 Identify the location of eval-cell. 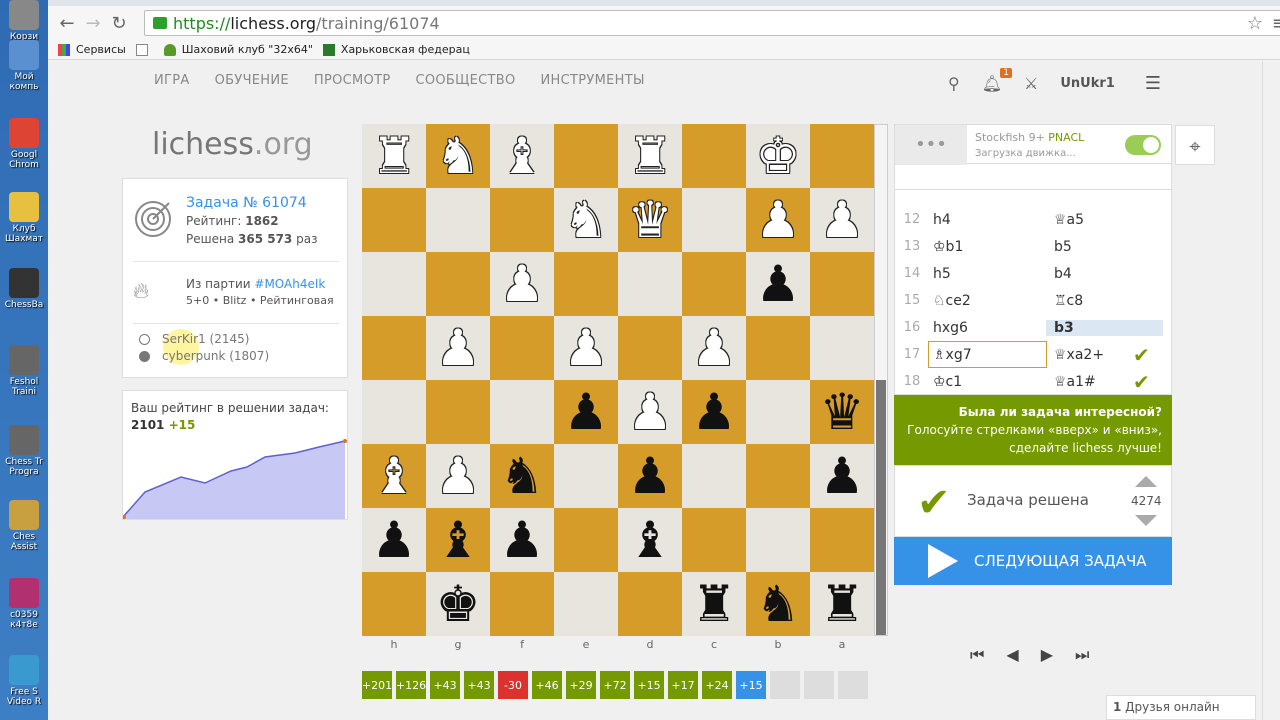
(785, 685).